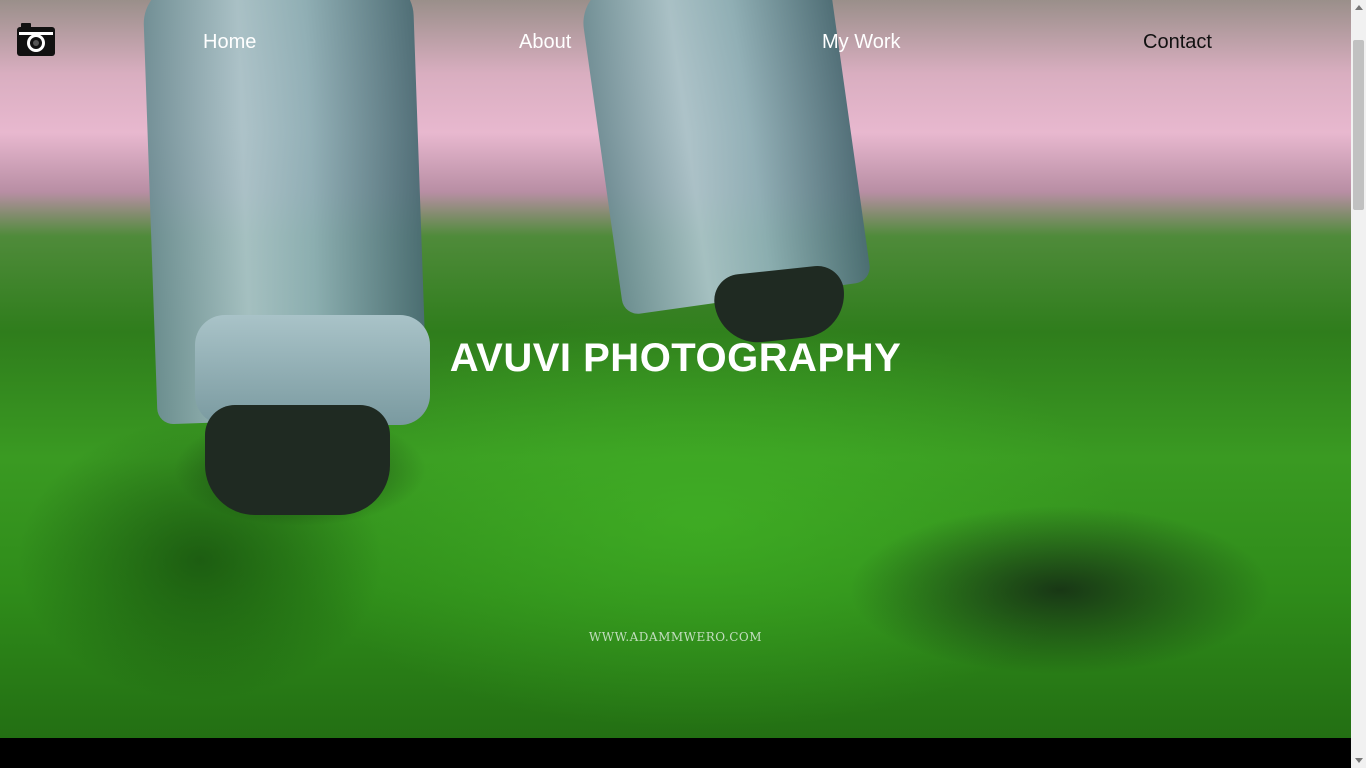 This screenshot has width=1366, height=768. Describe the element at coordinates (229, 42) in the screenshot. I see `nav-home: Home` at that location.